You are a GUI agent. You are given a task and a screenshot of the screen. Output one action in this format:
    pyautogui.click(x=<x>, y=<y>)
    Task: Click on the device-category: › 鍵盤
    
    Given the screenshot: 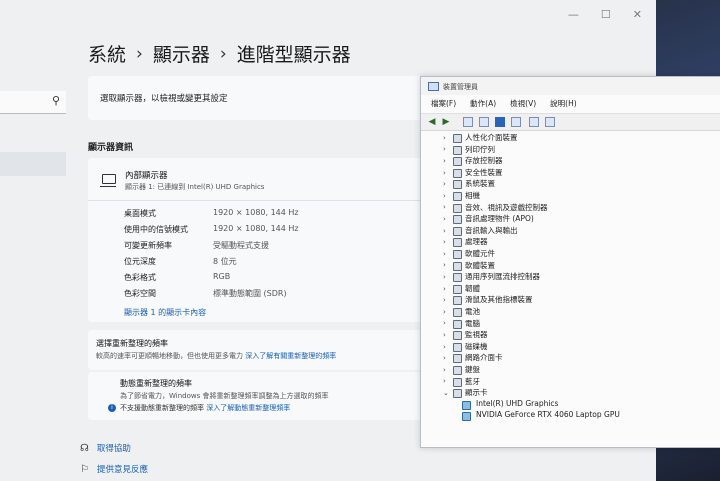 What is the action you would take?
    pyautogui.click(x=570, y=370)
    